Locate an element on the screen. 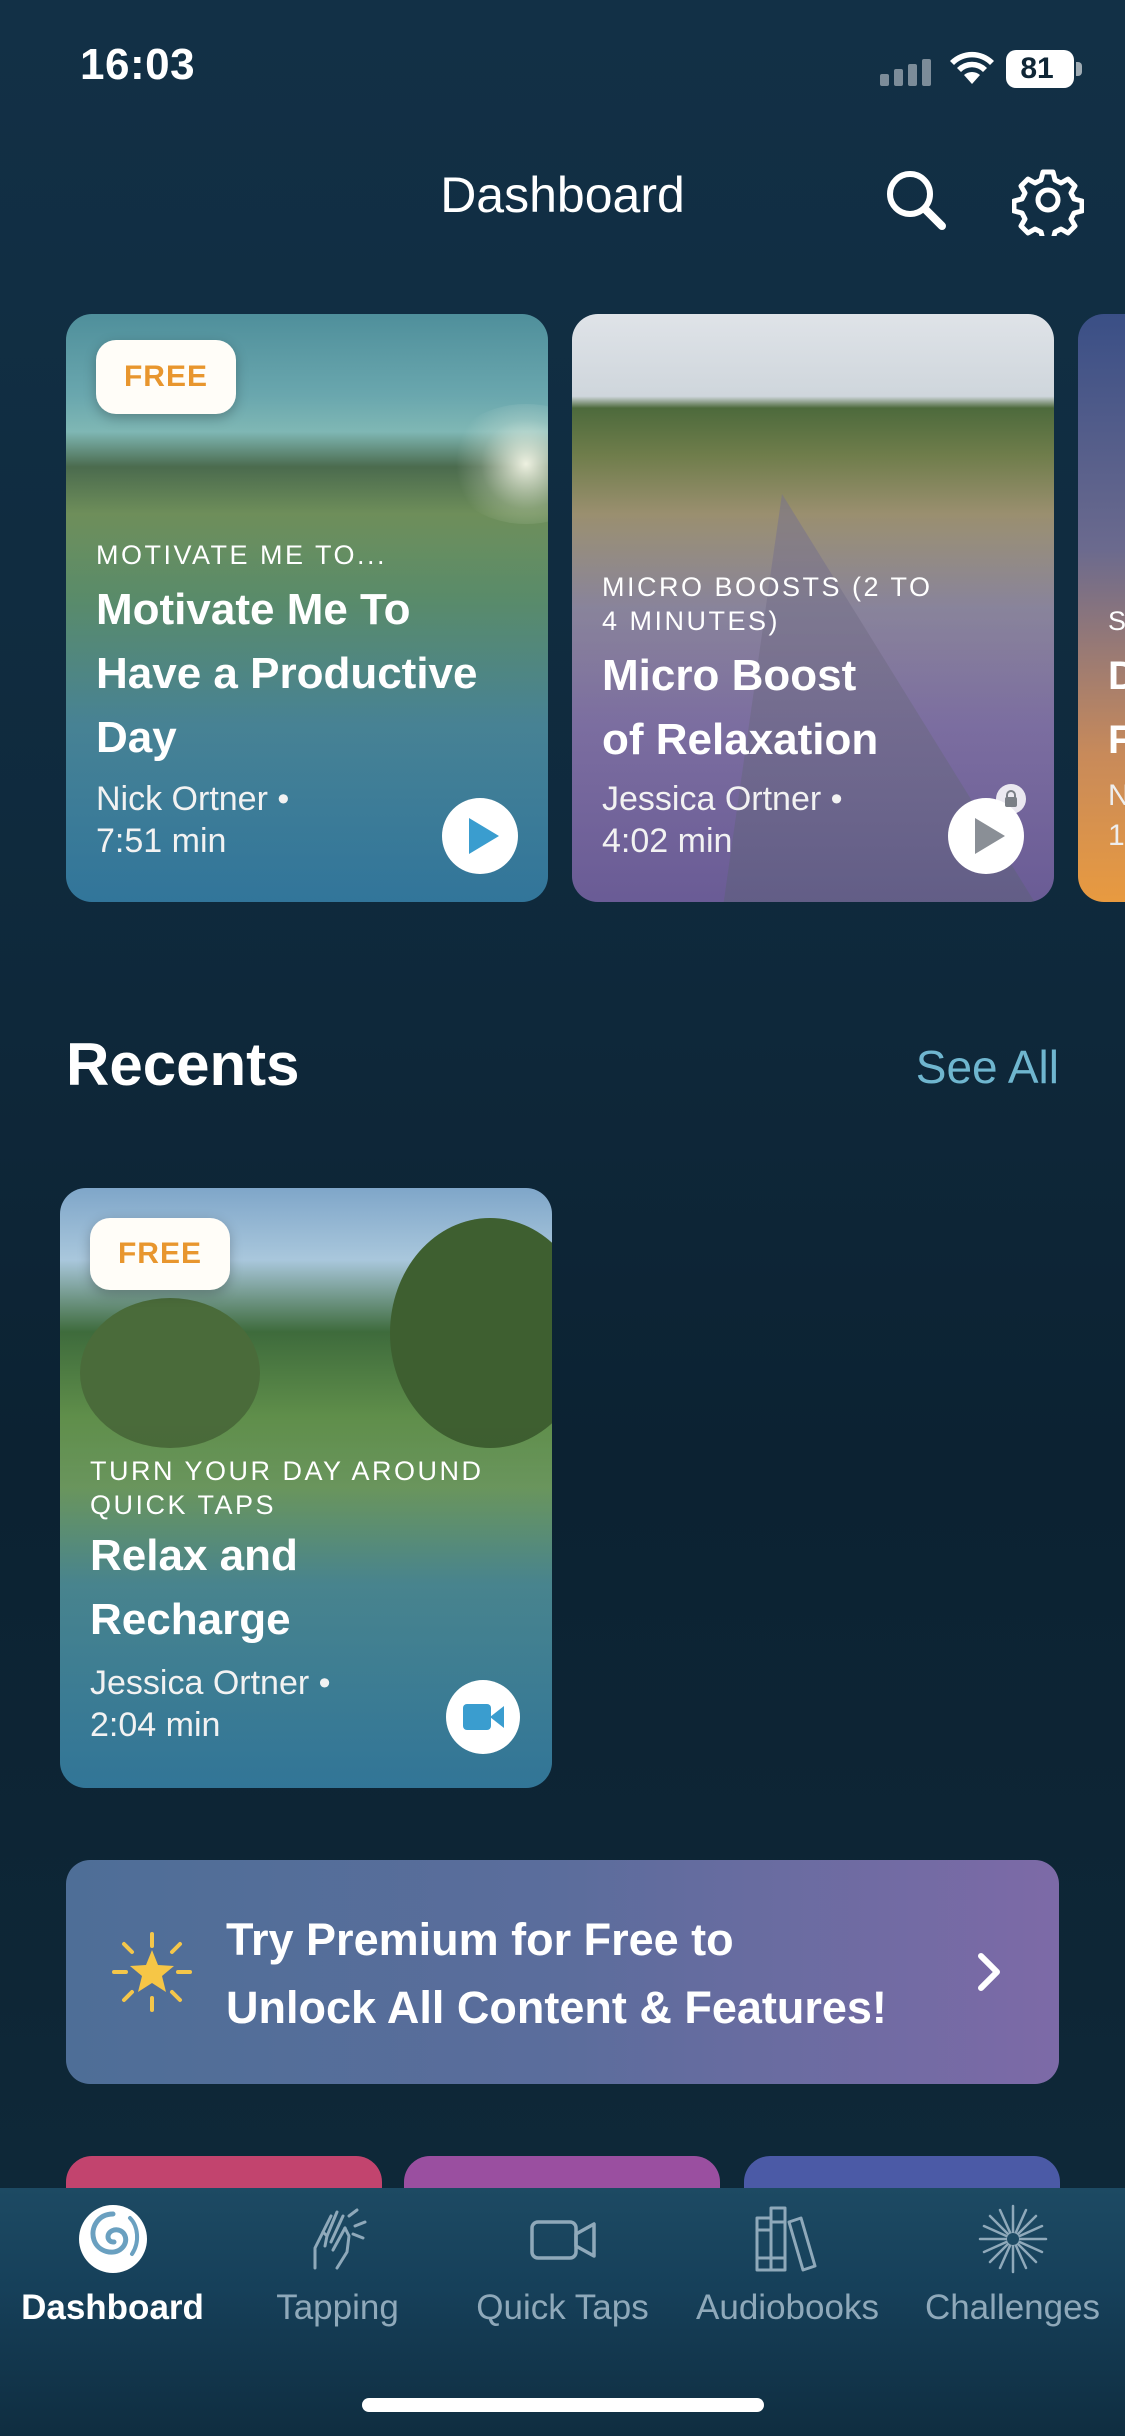  card-meta: Jessica Ortner • 4:02 min is located at coordinates (722, 820).